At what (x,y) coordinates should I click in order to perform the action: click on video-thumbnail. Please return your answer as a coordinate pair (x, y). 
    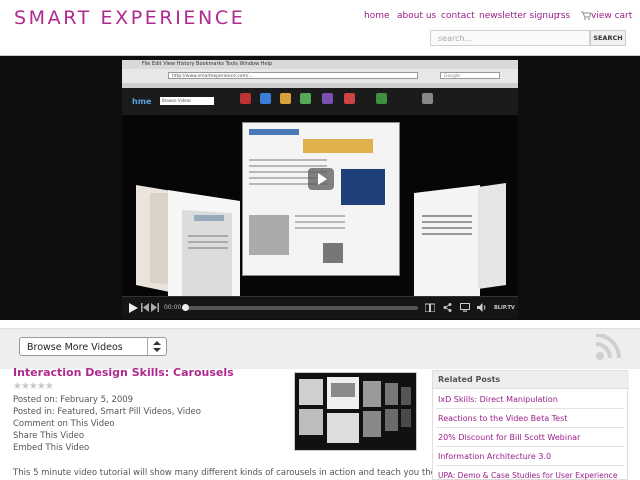
    Looking at the image, I should click on (355, 411).